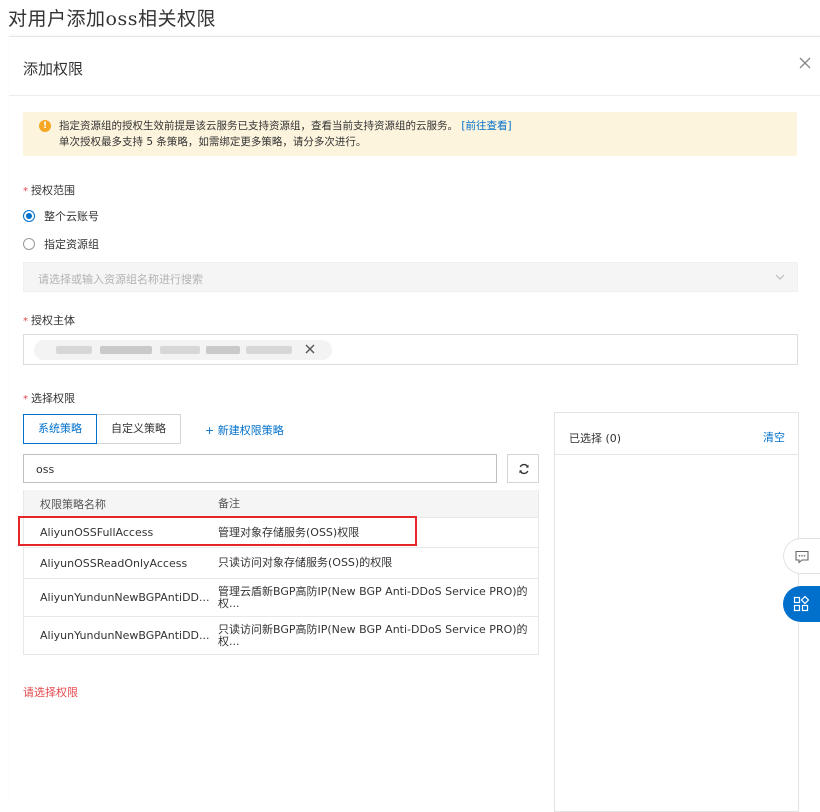 Image resolution: width=820 pixels, height=812 pixels. I want to click on radio-whole-account: 整个云账号, so click(61, 216).